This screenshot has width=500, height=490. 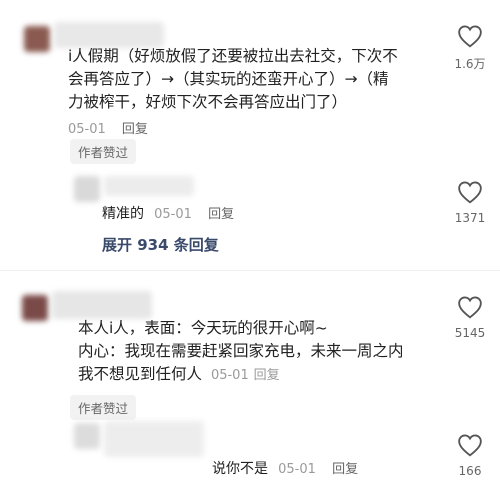 I want to click on comment-line: 本人i人，表面：今天玩的很开心啊~, so click(x=203, y=328).